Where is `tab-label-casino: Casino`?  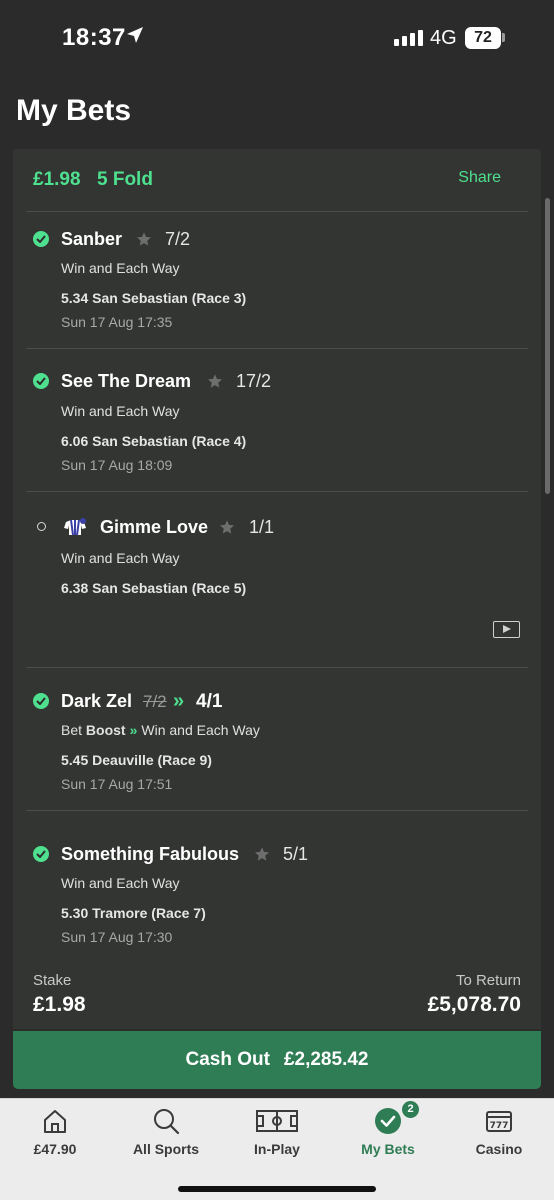 tab-label-casino: Casino is located at coordinates (499, 1149).